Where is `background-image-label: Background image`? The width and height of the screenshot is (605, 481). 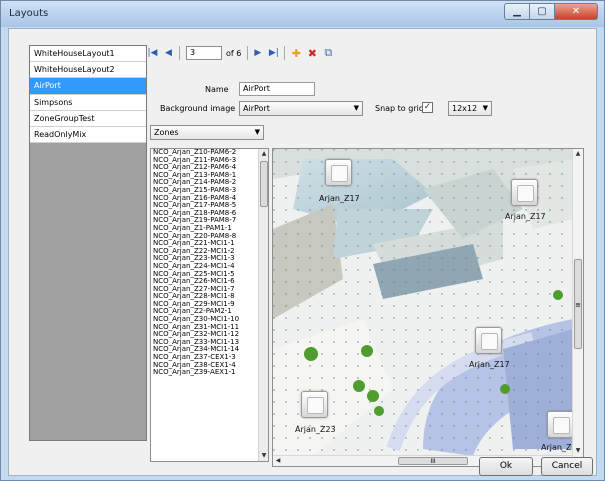 background-image-label: Background image is located at coordinates (198, 108).